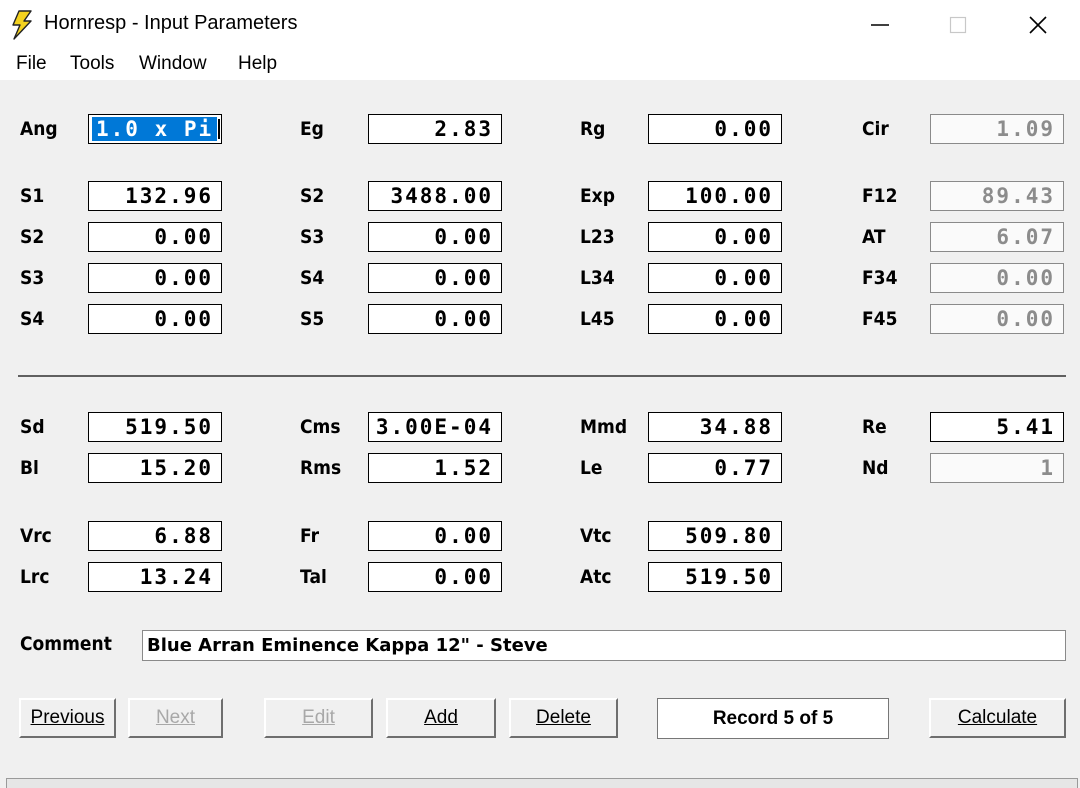  Describe the element at coordinates (591, 468) in the screenshot. I see `label-le: Le` at that location.